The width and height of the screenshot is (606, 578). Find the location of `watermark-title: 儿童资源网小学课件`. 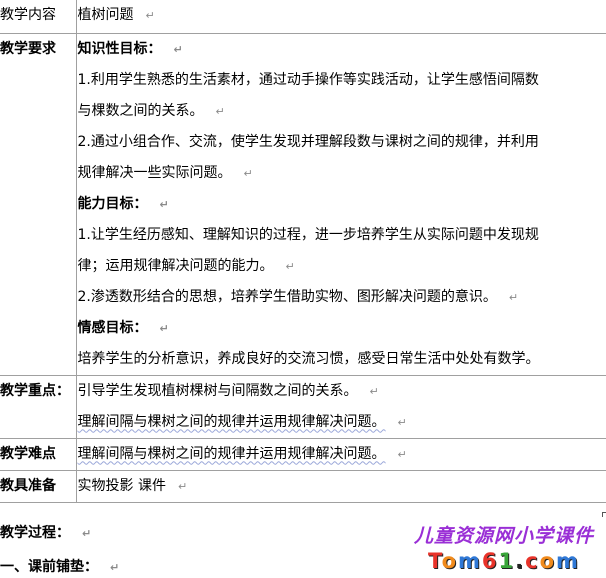

watermark-title: 儿童资源网小学课件 is located at coordinates (503, 536).